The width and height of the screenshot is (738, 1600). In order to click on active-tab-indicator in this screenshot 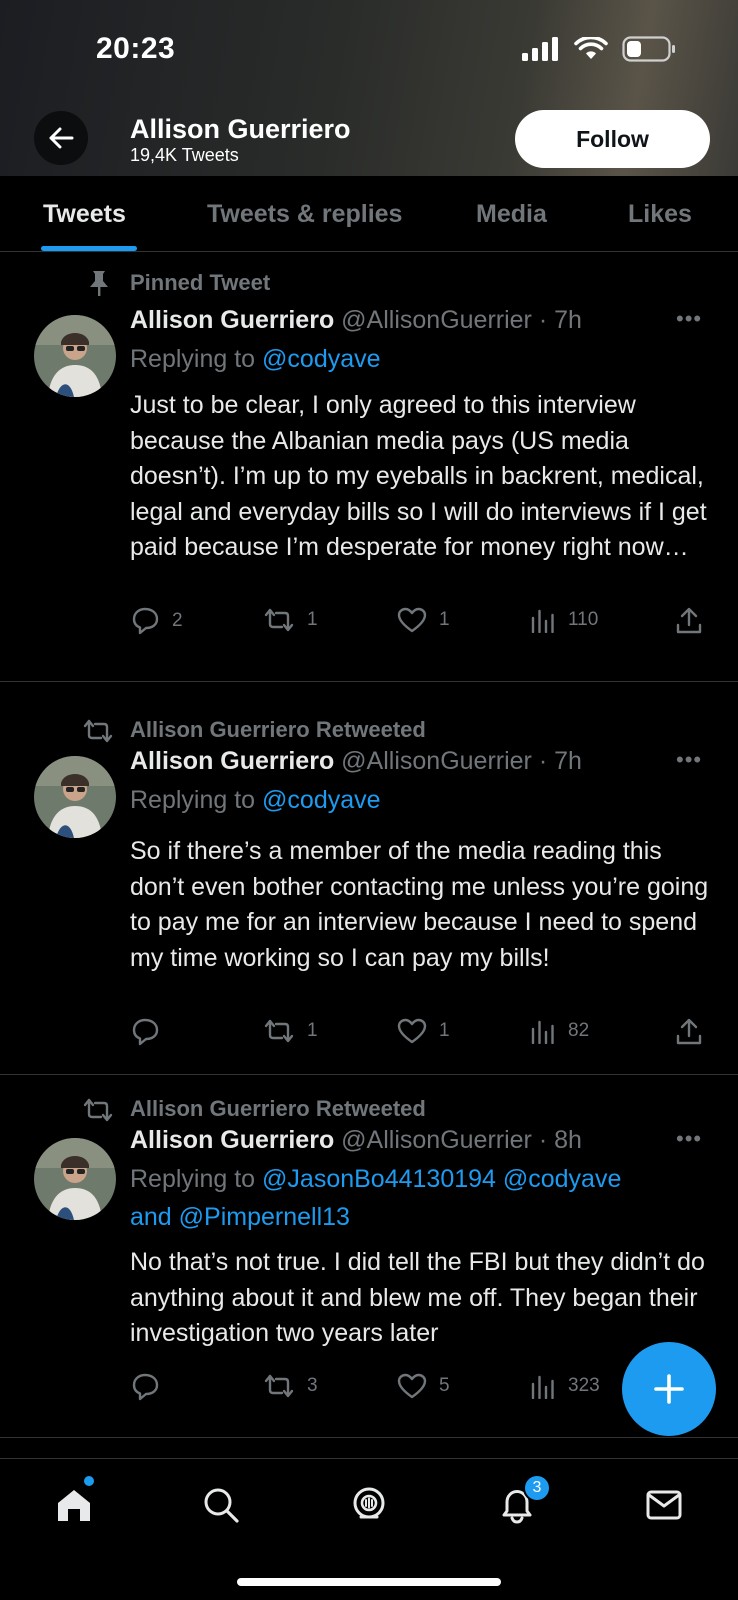, I will do `click(89, 248)`.